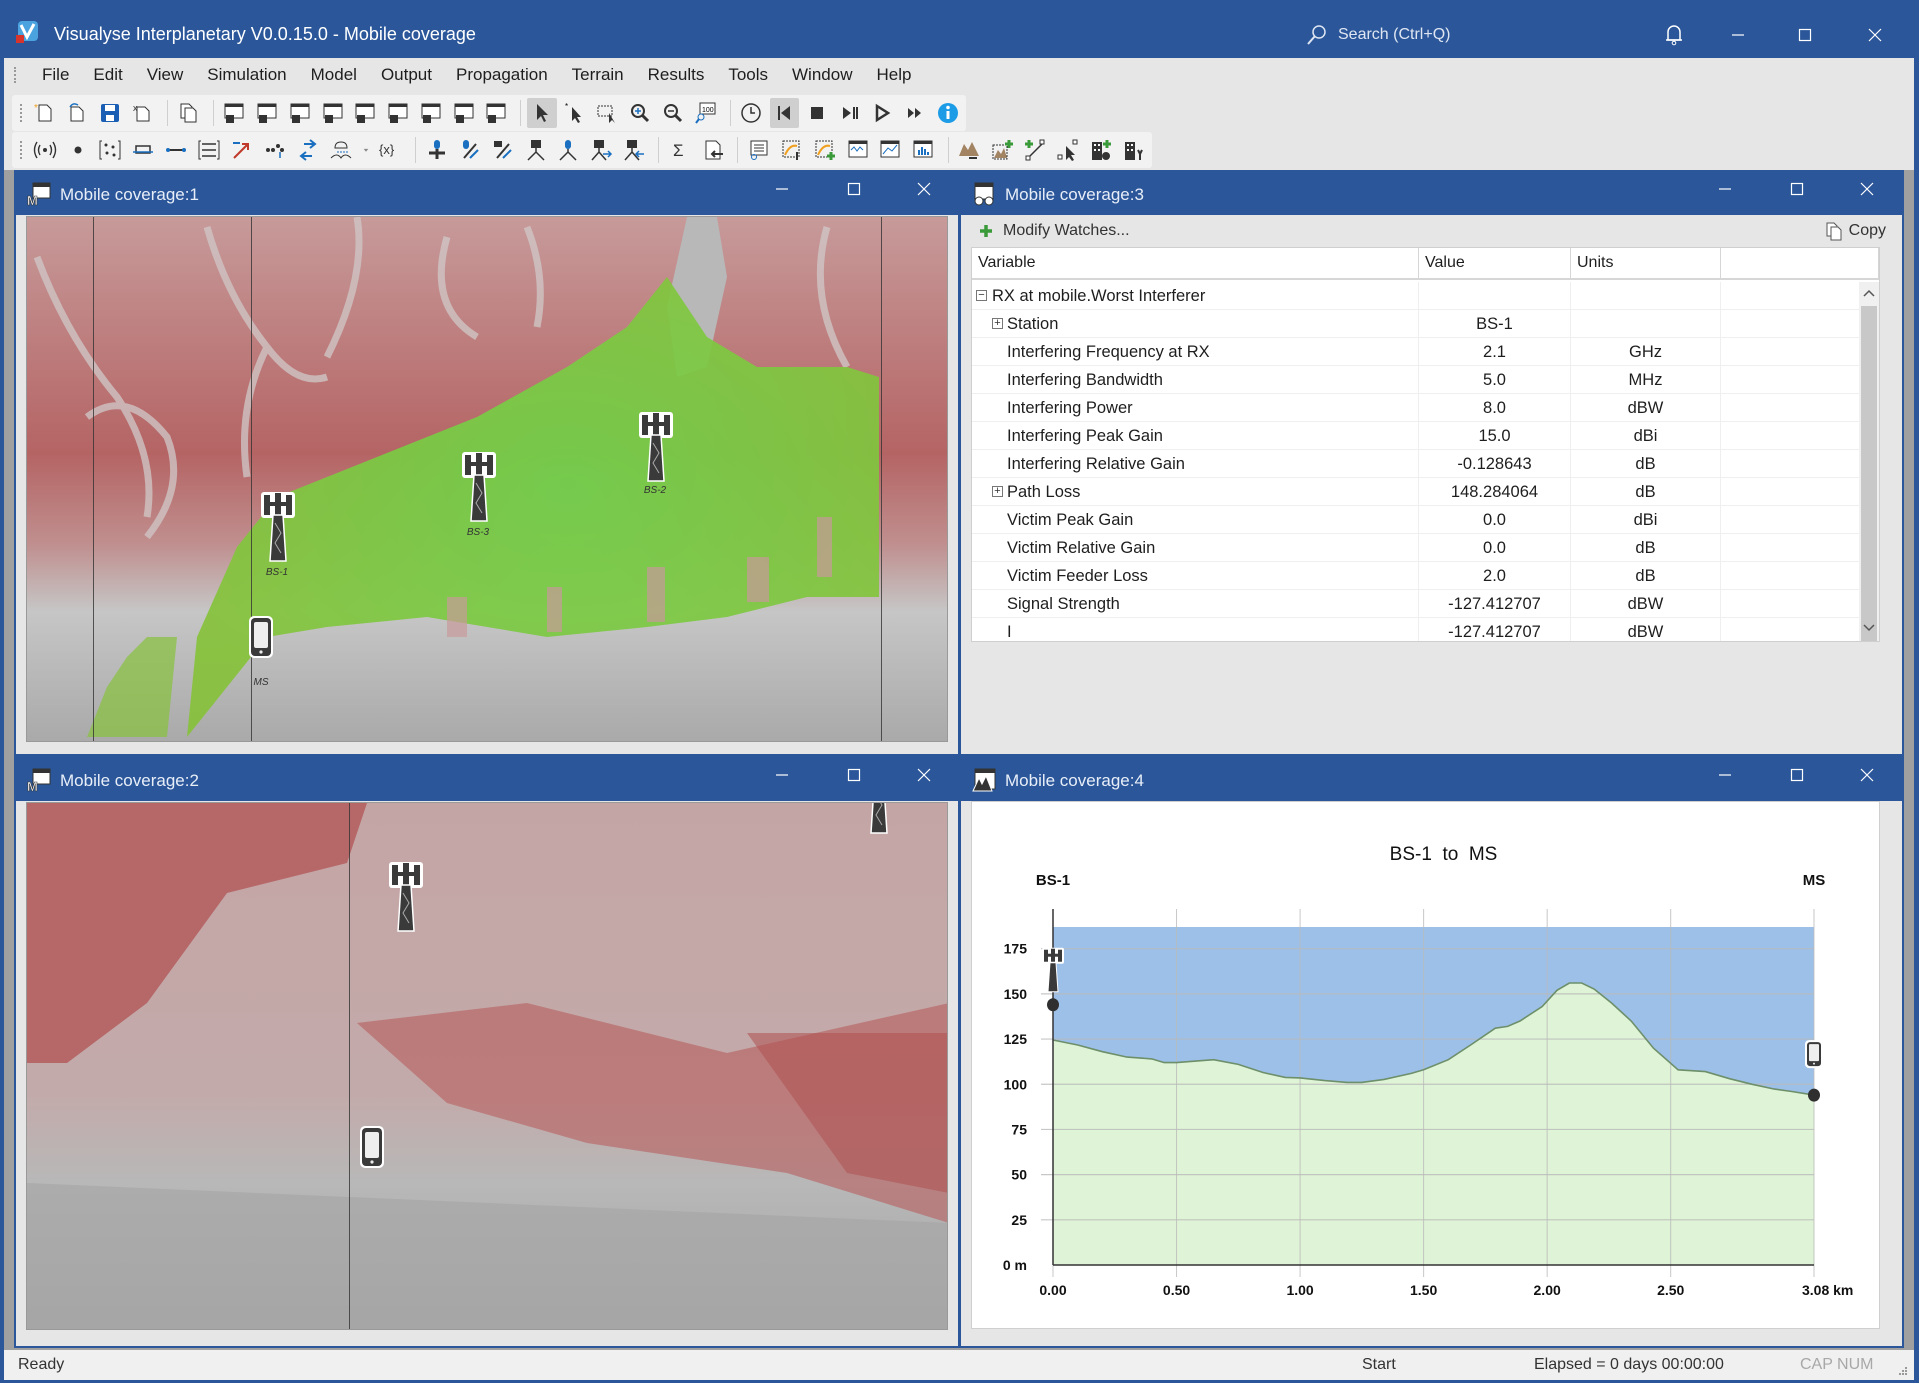 This screenshot has width=1919, height=1383. I want to click on close-button, so click(1875, 35).